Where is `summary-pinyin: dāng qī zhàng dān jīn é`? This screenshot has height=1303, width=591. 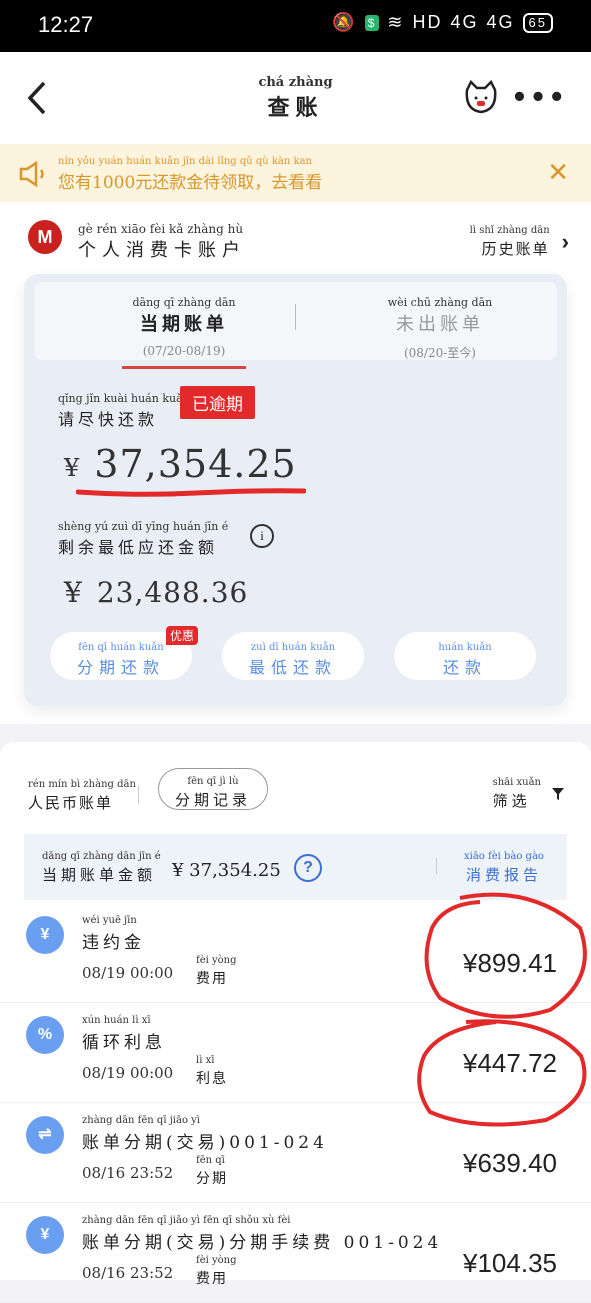
summary-pinyin: dāng qī zhàng dān jīn é is located at coordinates (101, 856).